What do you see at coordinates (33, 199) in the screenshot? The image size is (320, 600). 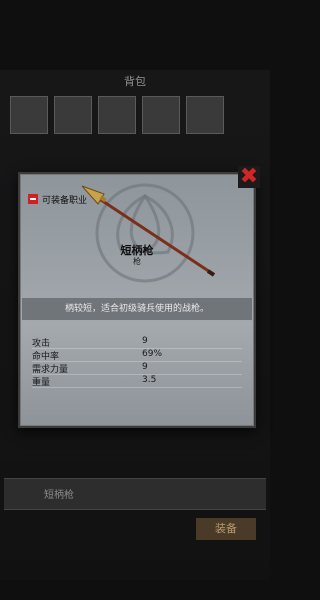 I see `class-icon` at bounding box center [33, 199].